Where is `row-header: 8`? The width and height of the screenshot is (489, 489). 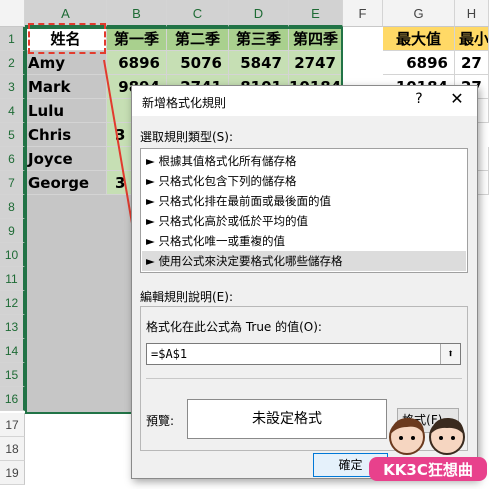 row-header: 8 is located at coordinates (12, 207).